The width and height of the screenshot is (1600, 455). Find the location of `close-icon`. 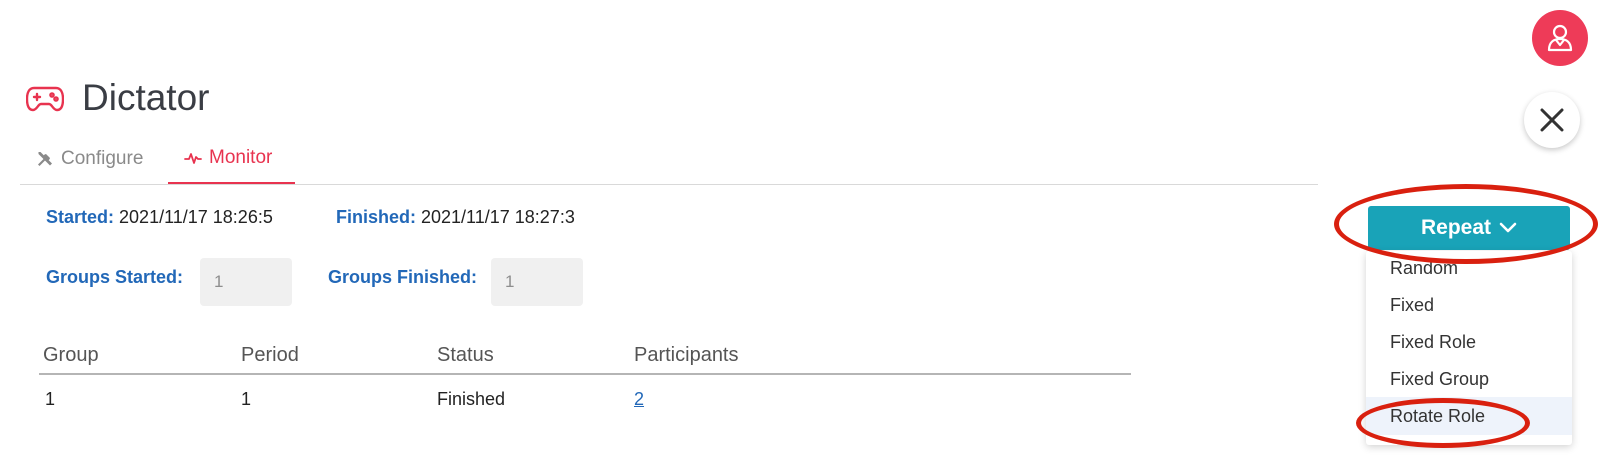

close-icon is located at coordinates (1552, 120).